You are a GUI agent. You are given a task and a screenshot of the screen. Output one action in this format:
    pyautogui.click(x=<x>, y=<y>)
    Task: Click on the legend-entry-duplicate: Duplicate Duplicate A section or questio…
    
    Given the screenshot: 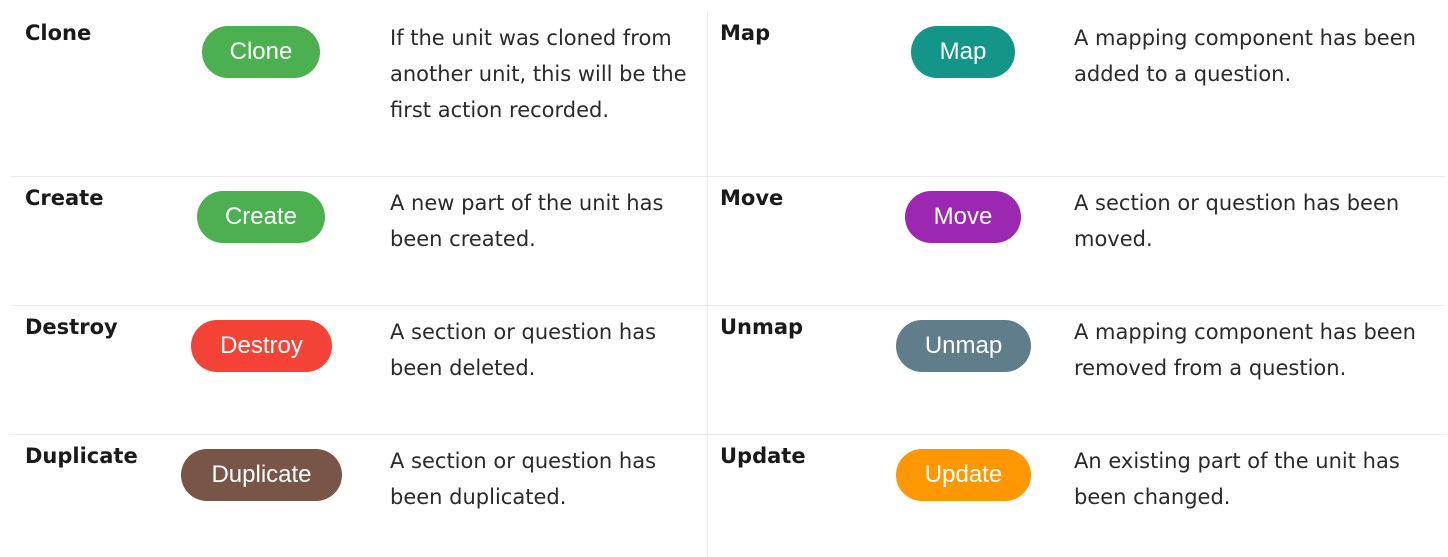 What is the action you would take?
    pyautogui.click(x=353, y=487)
    